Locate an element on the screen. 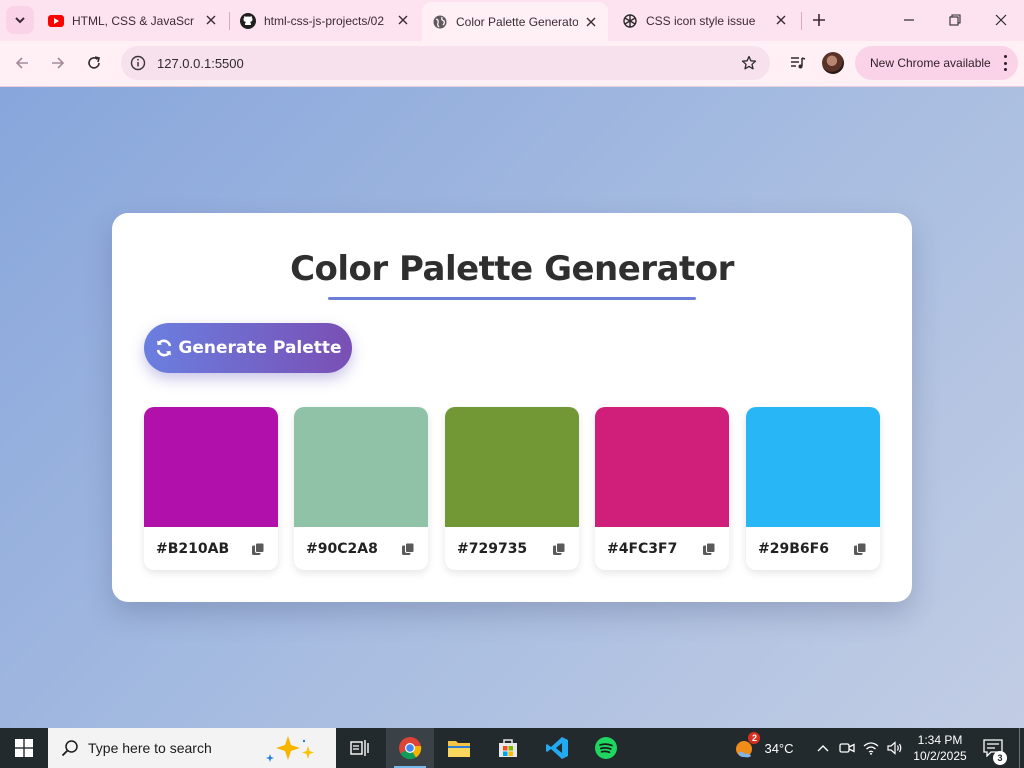  hex-value: #4FC3F7 is located at coordinates (642, 549).